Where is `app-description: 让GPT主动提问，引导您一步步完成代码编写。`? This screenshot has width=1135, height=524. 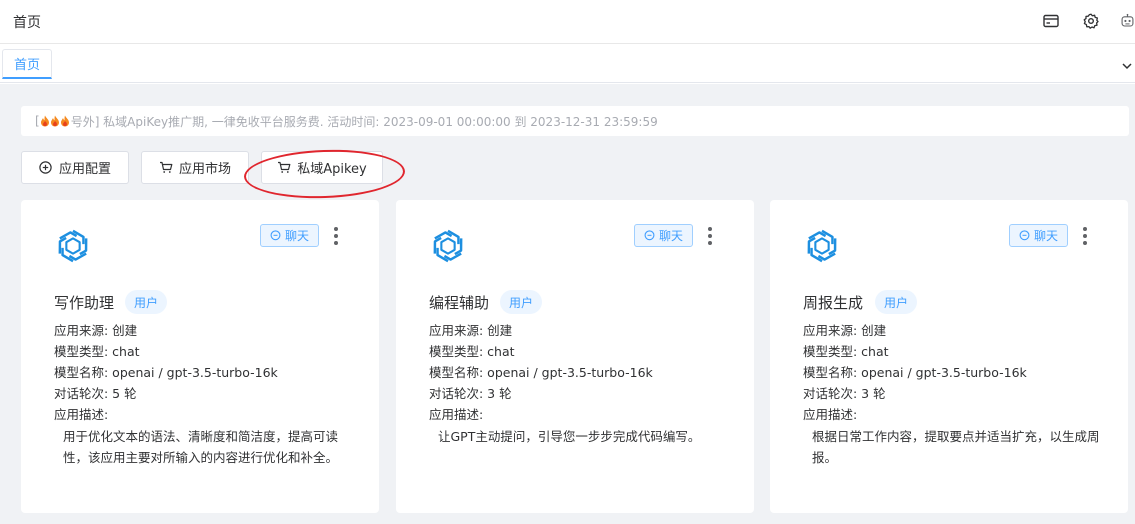
app-description: 让GPT主动提问，引导您一步步完成代码编写。 is located at coordinates (569, 436).